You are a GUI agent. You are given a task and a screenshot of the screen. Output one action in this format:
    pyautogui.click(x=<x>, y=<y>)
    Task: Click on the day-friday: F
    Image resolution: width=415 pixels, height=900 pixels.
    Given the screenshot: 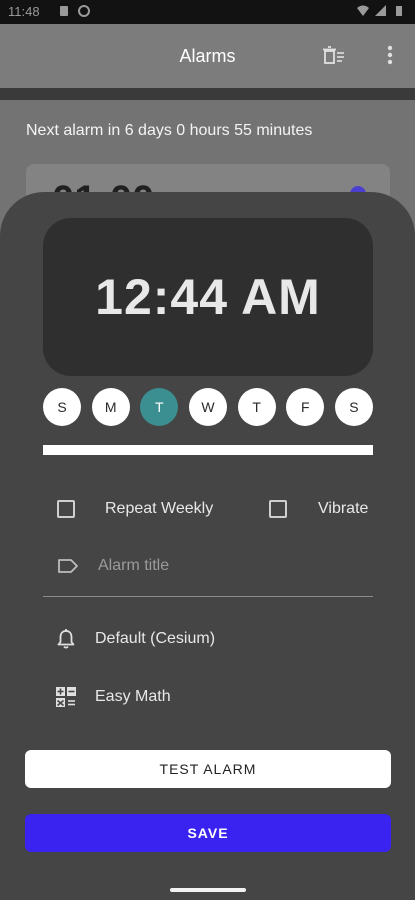 What is the action you would take?
    pyautogui.click(x=305, y=407)
    